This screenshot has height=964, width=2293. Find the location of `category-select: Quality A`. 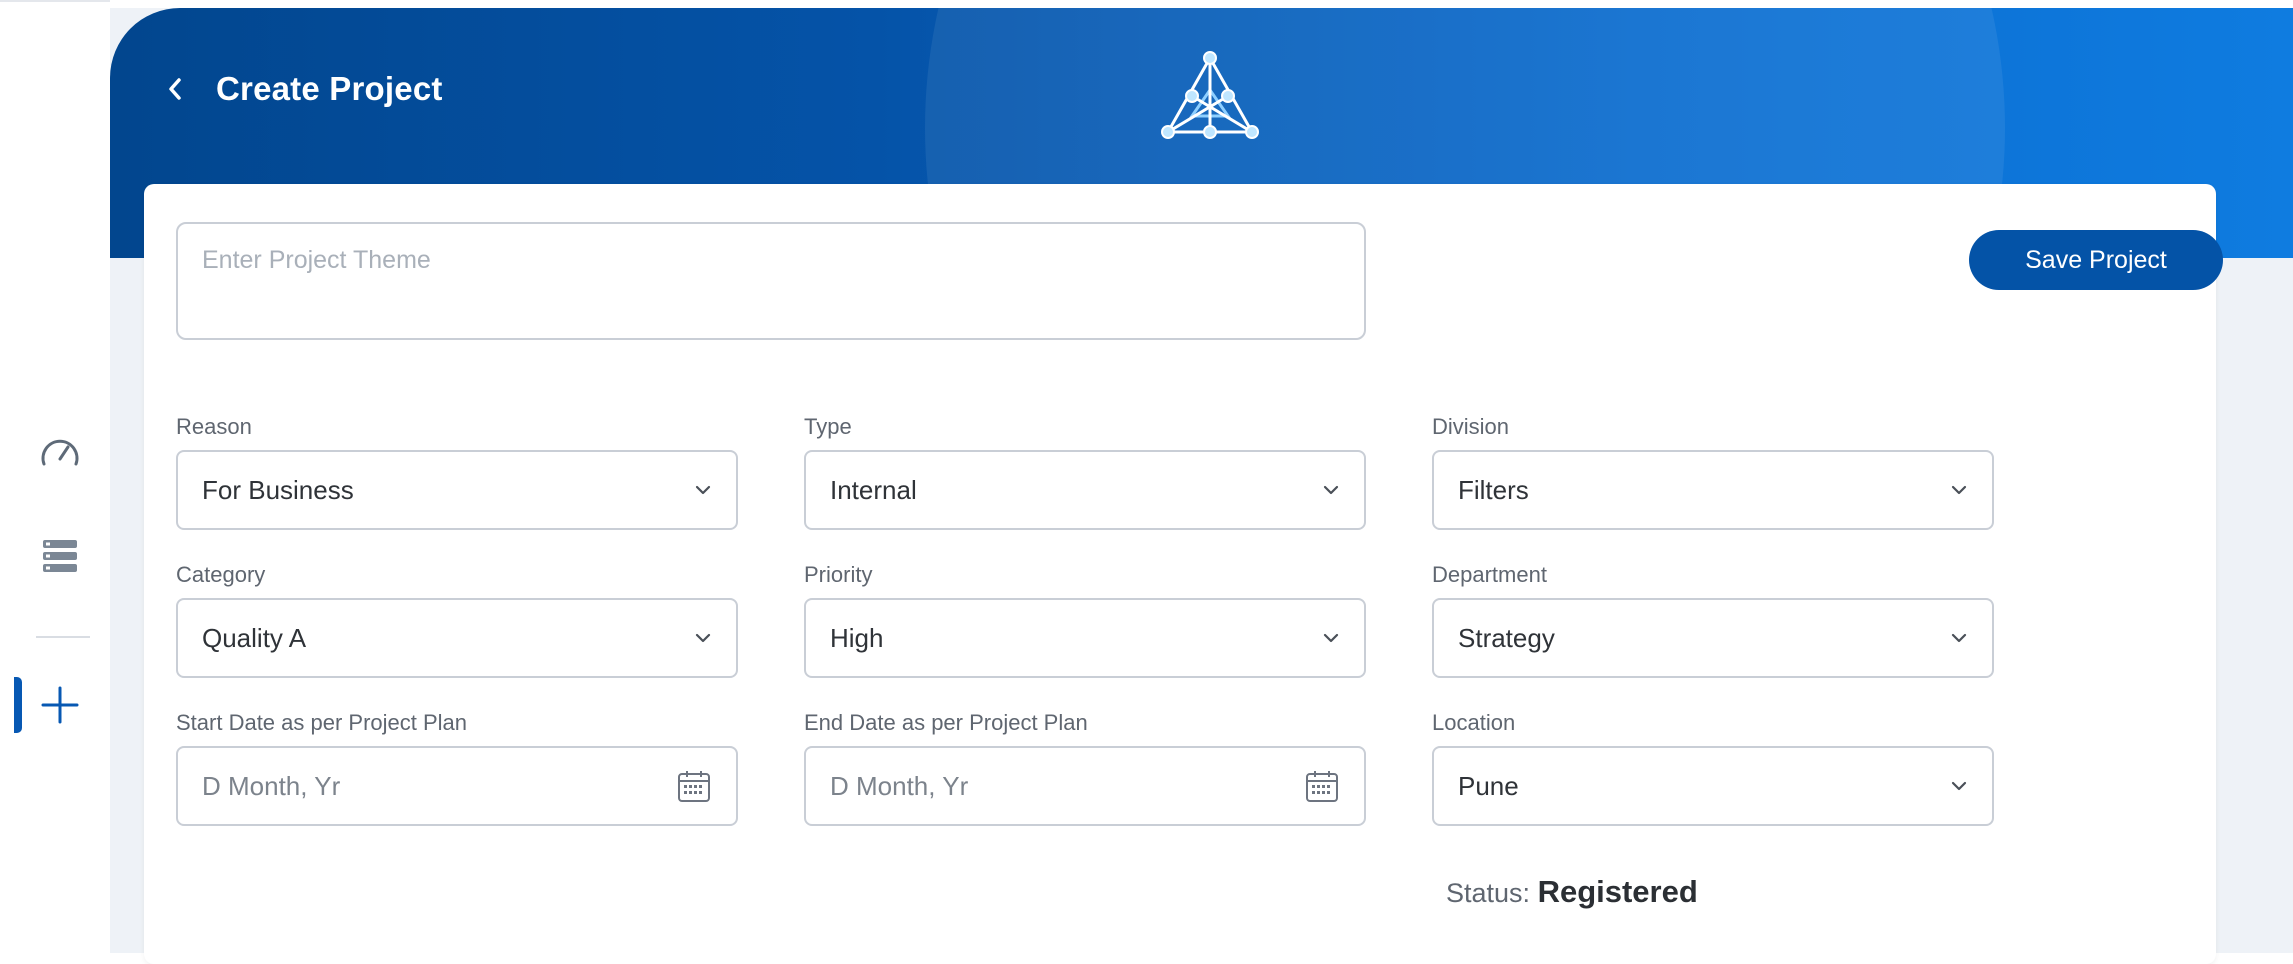

category-select: Quality A is located at coordinates (457, 638).